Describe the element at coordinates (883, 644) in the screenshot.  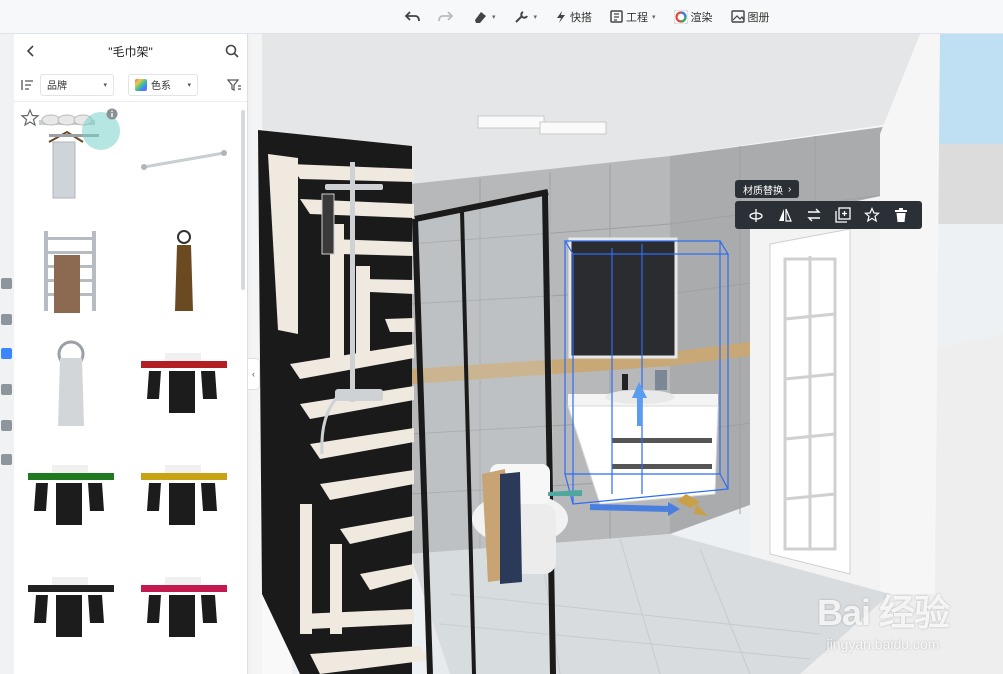
I see `watermark-url: jingyan.baidu.com` at that location.